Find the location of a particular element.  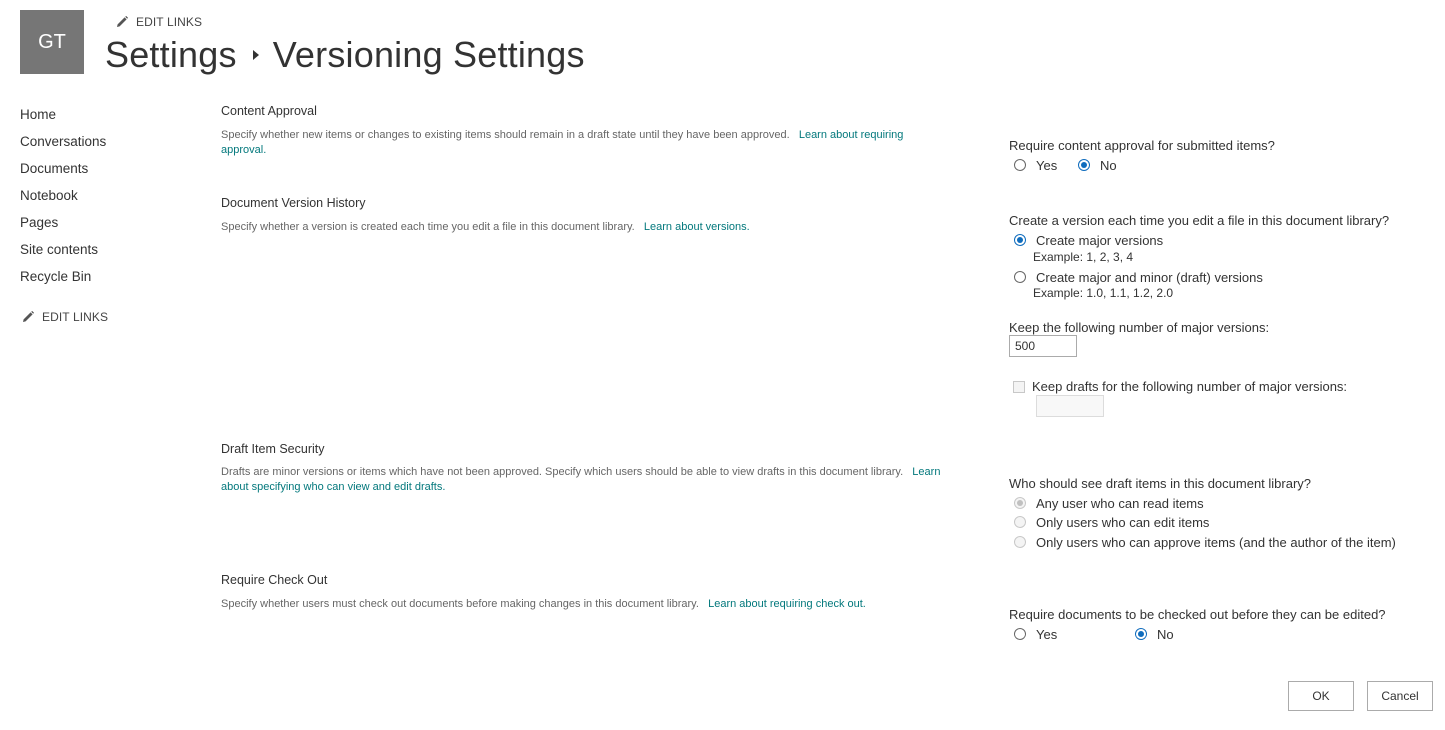

page-title: Settings Versioning Settings is located at coordinates (345, 55).